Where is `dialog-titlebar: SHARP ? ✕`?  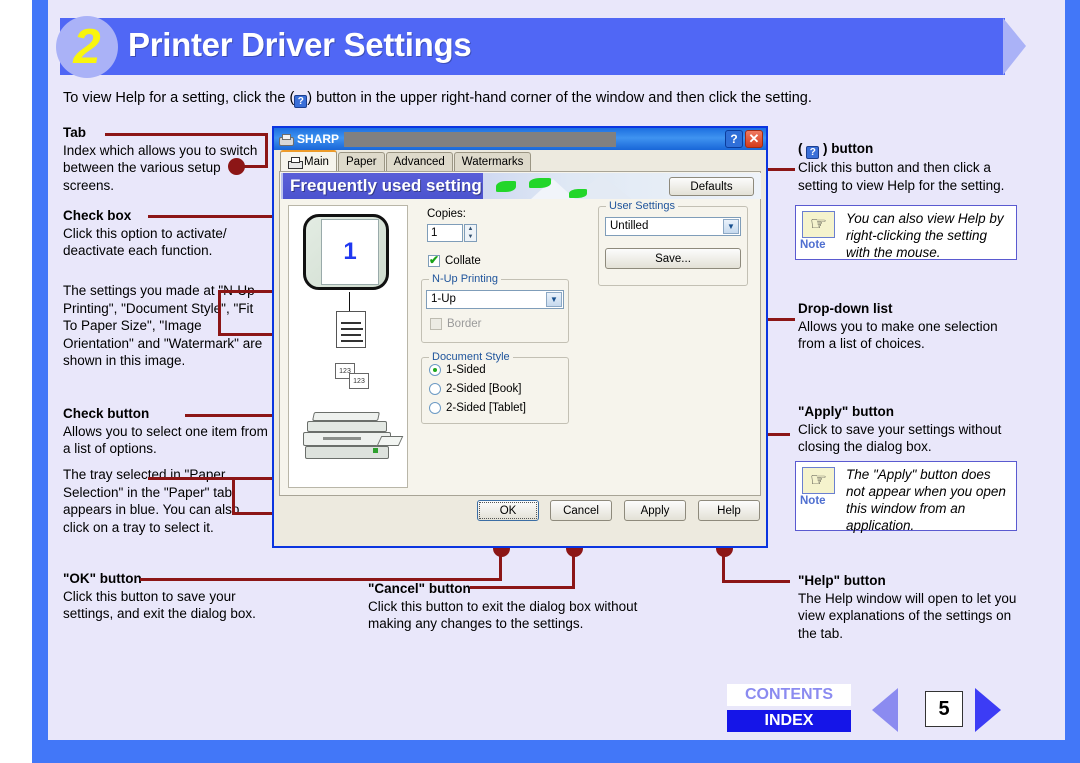 dialog-titlebar: SHARP ? ✕ is located at coordinates (520, 139).